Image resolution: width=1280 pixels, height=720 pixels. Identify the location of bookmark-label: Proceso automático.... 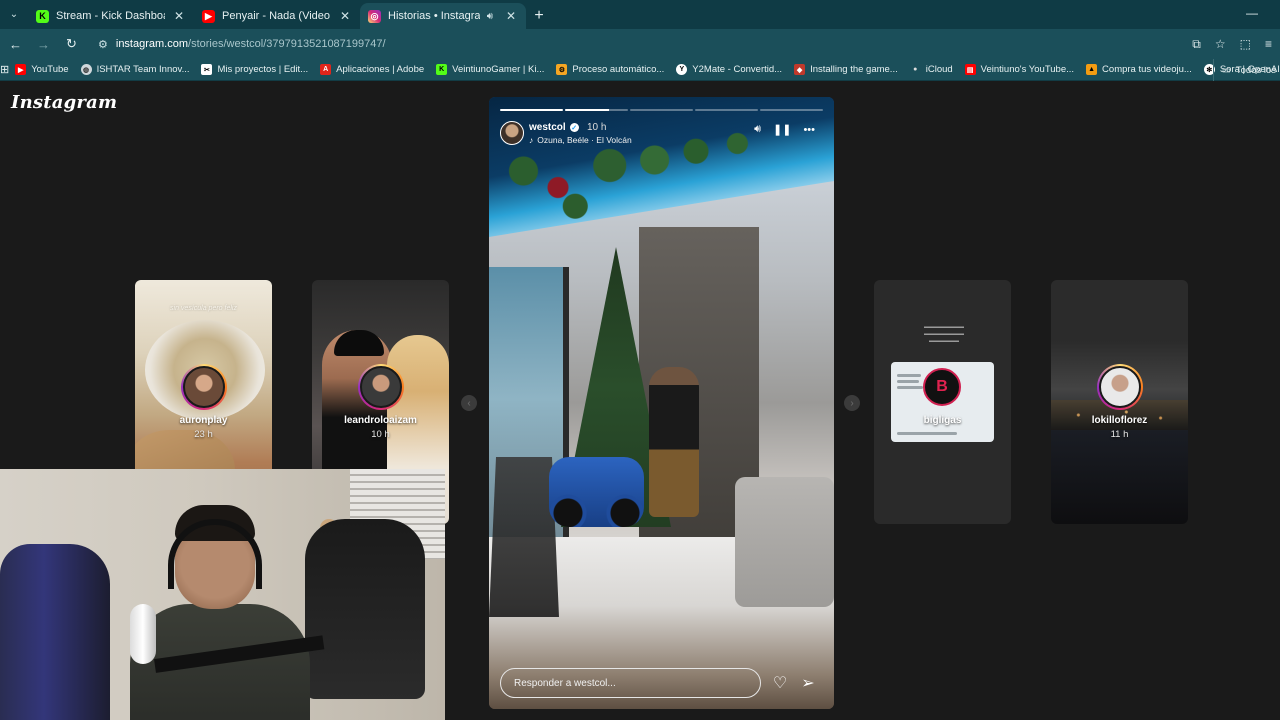
(618, 69).